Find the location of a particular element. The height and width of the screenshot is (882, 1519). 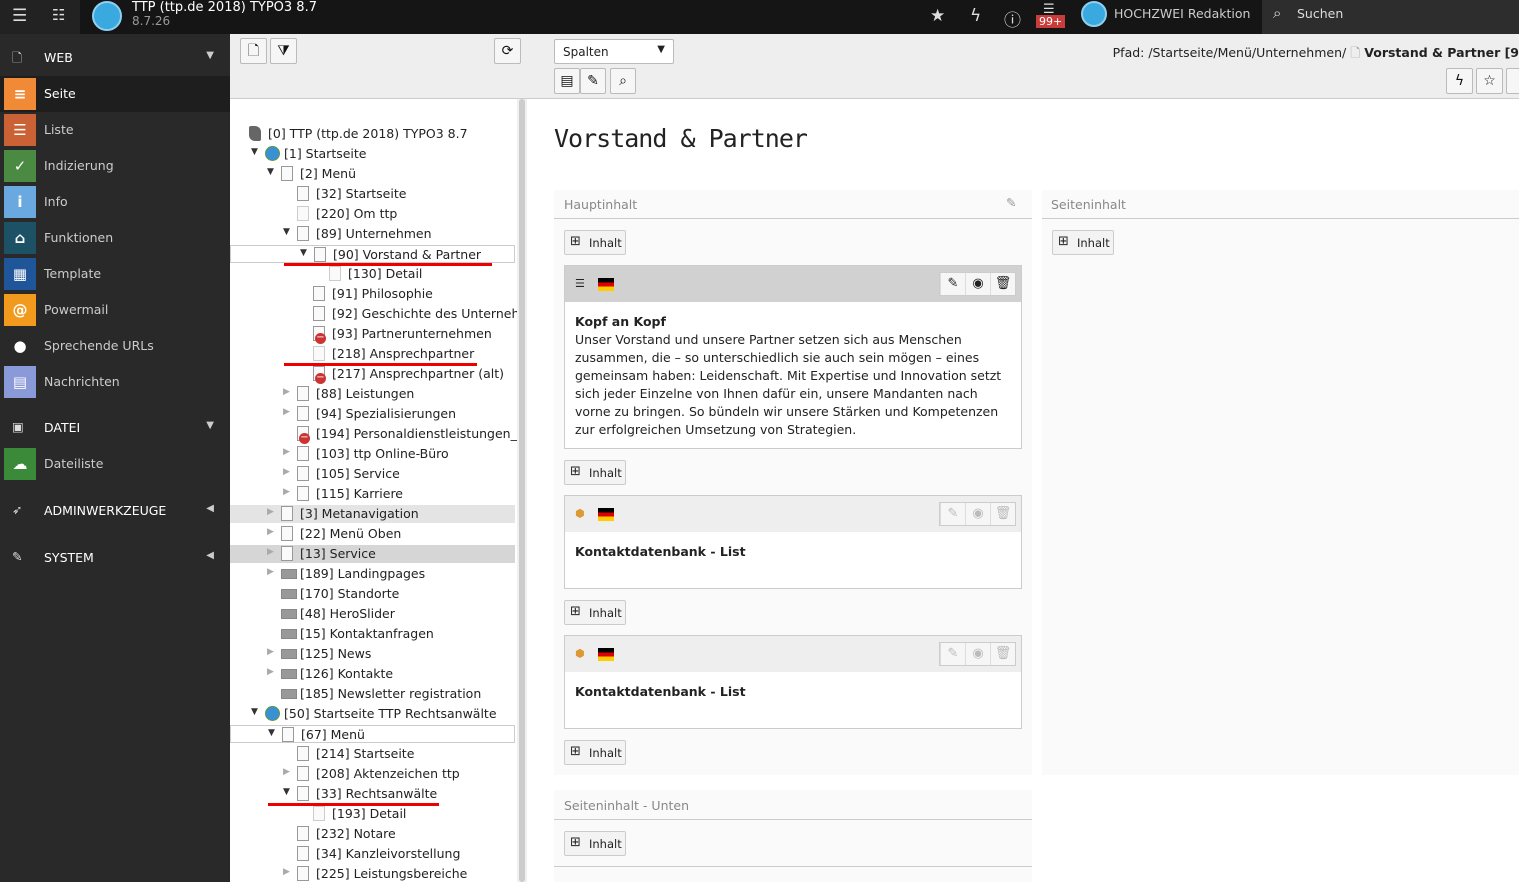

module-liste: ☰ Liste is located at coordinates (115, 130).